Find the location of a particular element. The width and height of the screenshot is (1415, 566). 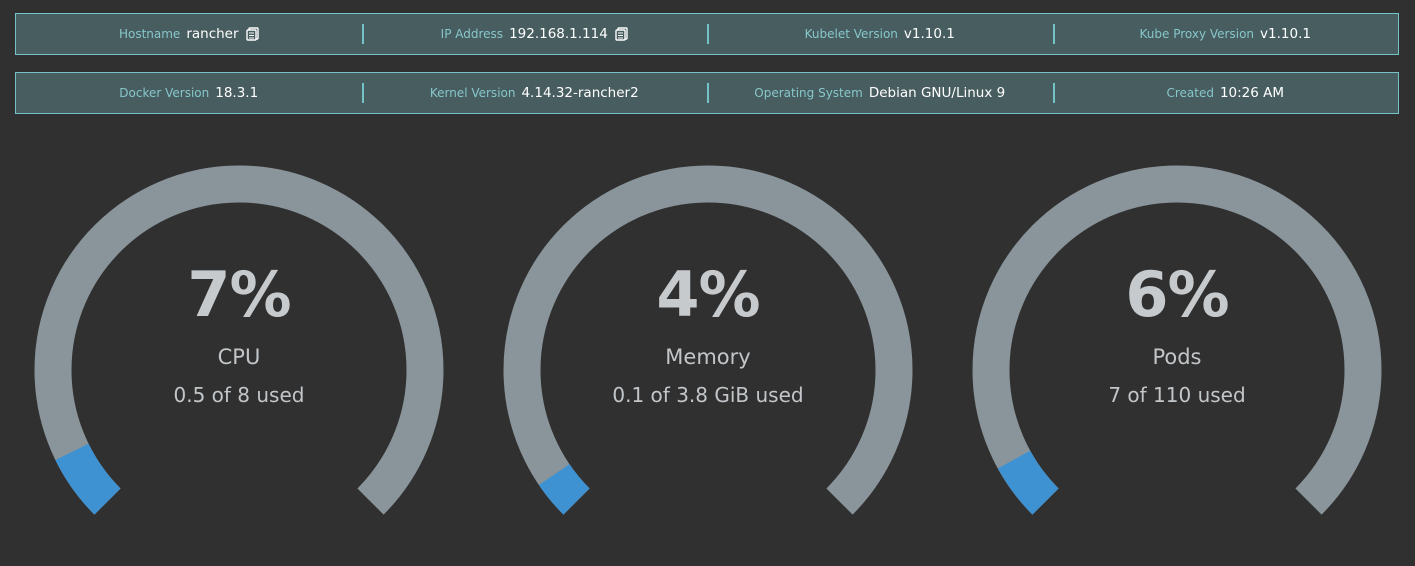

kernel-version-value: 4.14.32-rancher2 is located at coordinates (580, 93).